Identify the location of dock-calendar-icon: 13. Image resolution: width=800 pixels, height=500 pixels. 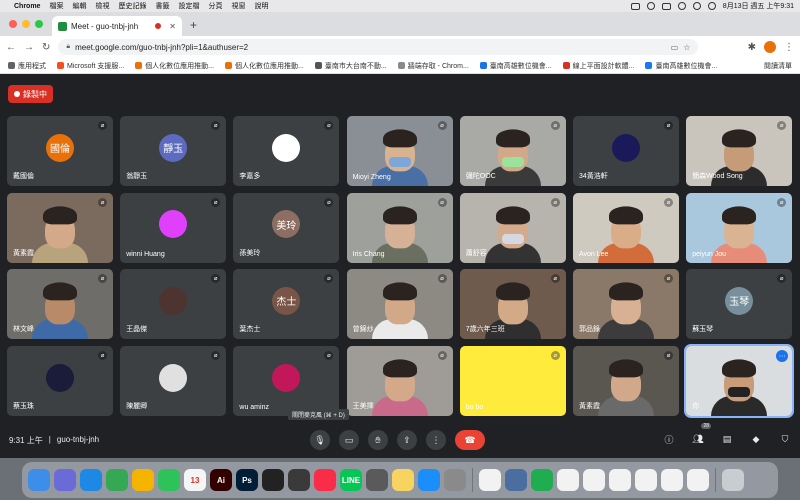
(195, 480).